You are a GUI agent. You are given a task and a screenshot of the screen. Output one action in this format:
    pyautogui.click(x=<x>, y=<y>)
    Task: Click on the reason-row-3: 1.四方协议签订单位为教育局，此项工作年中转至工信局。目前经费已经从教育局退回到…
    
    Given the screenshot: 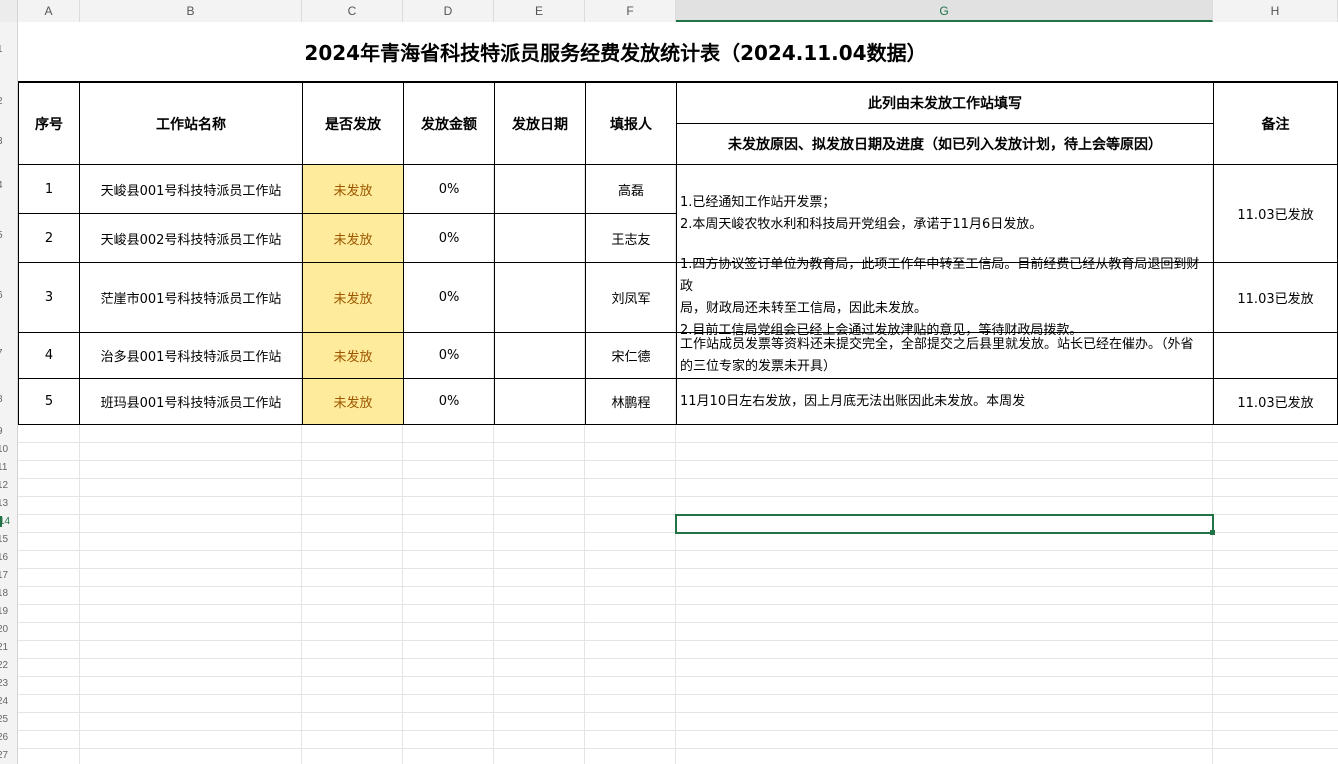 What is the action you would take?
    pyautogui.click(x=945, y=297)
    